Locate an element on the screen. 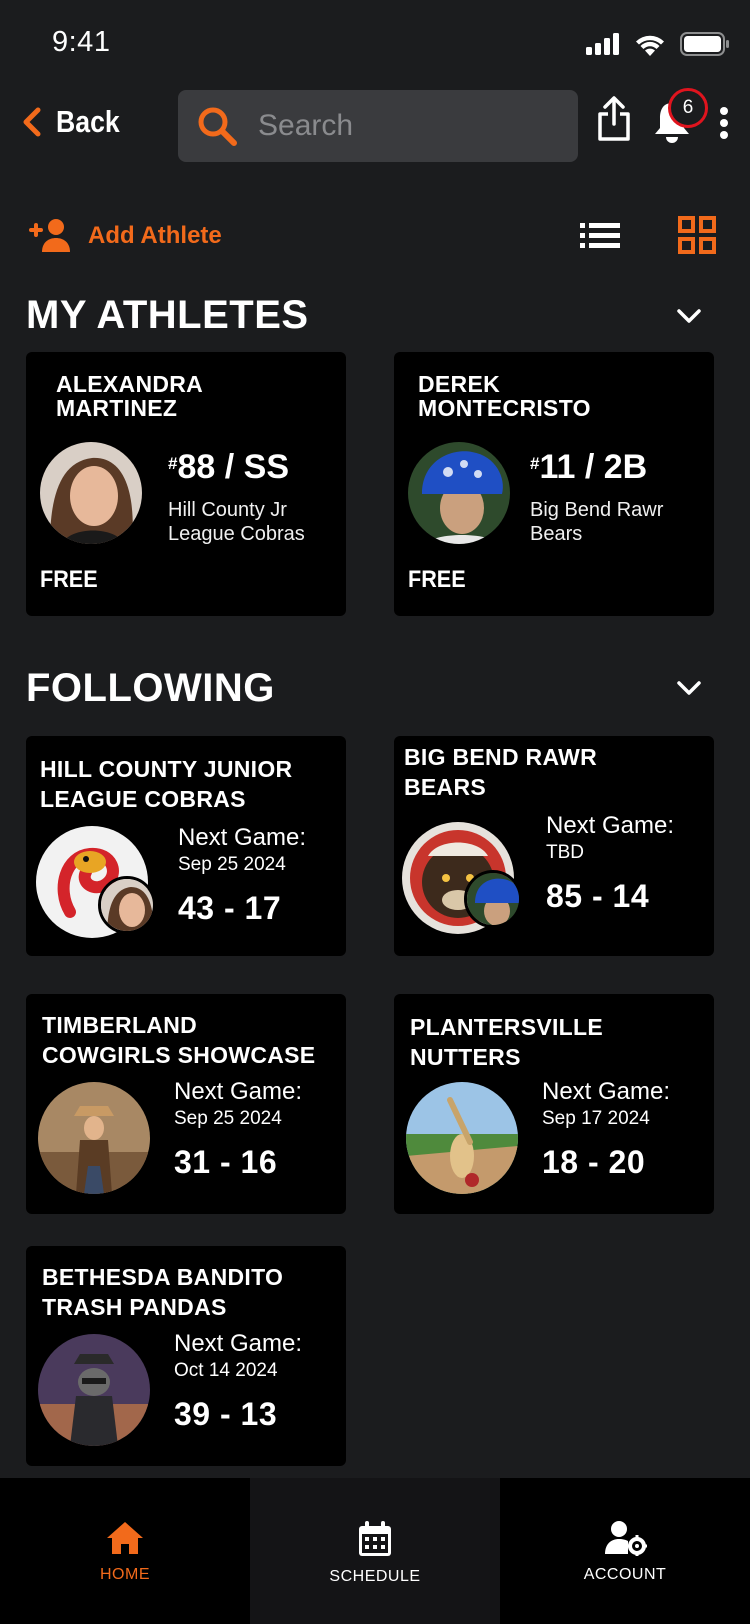 The height and width of the screenshot is (1624, 750). search-icon is located at coordinates (217, 126).